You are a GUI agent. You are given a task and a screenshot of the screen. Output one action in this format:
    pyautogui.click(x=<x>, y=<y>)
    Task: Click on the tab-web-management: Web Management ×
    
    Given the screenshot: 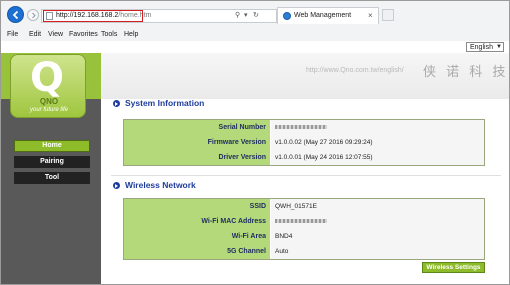 What is the action you would take?
    pyautogui.click(x=328, y=15)
    